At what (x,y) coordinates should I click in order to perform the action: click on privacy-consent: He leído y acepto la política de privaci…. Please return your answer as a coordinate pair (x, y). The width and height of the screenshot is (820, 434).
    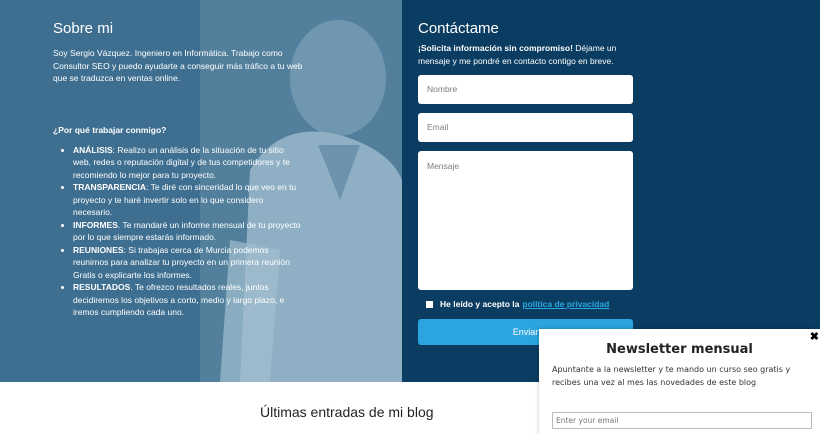
    Looking at the image, I should click on (517, 304).